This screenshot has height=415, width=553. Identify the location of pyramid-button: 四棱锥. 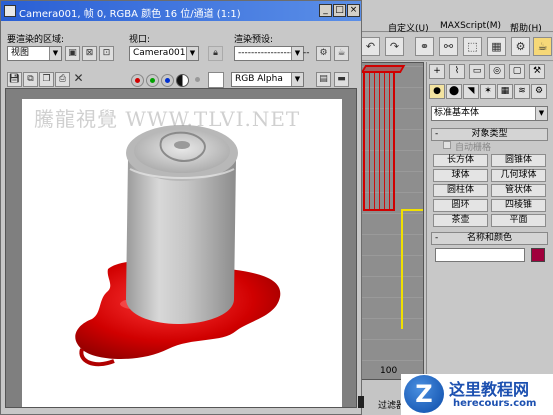
(518, 205).